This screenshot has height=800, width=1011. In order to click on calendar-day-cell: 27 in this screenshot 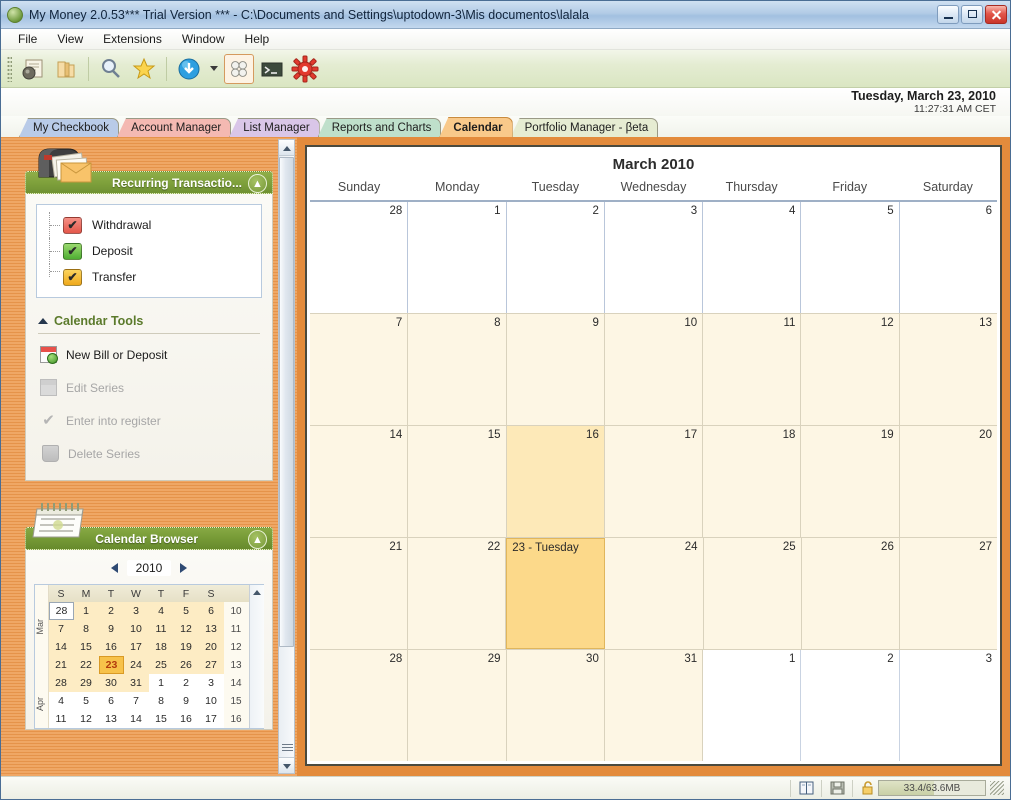, I will do `click(948, 593)`.